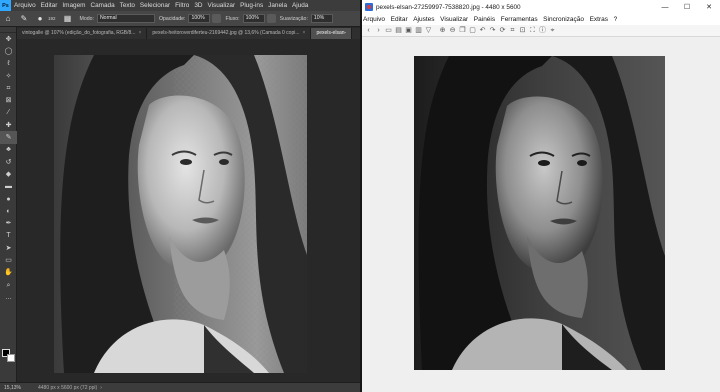 Image resolution: width=720 pixels, height=392 pixels. What do you see at coordinates (8, 137) in the screenshot?
I see `brush-icon: ✎` at bounding box center [8, 137].